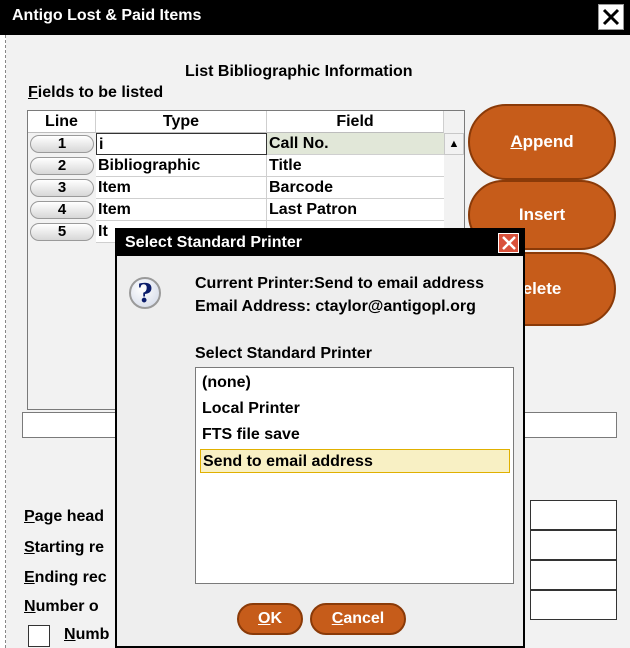 Image resolution: width=630 pixels, height=648 pixels. I want to click on ending-record-input, so click(573, 575).